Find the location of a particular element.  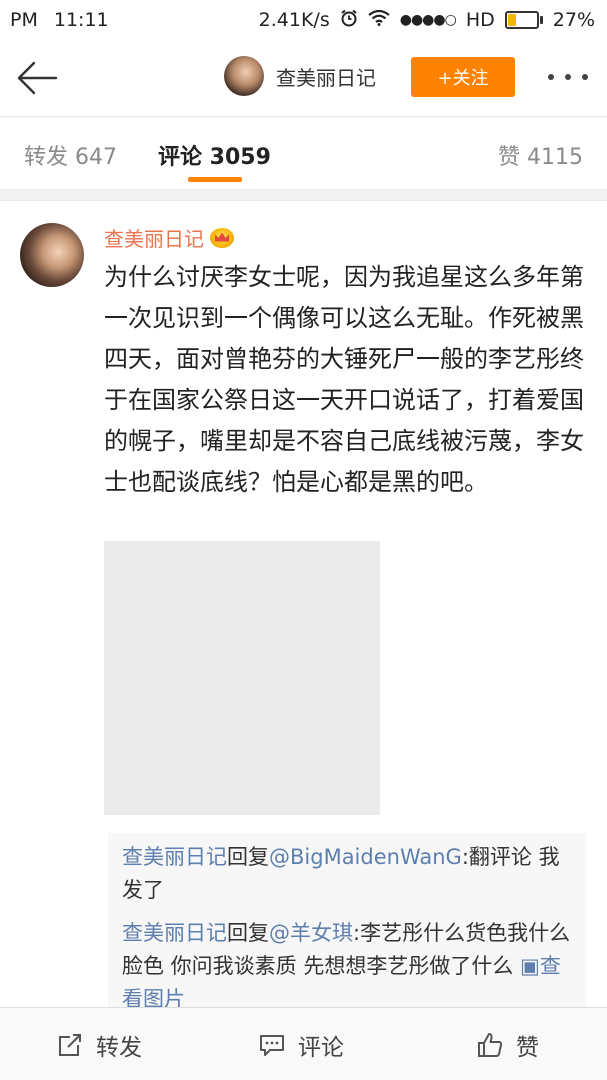

network-type: HD is located at coordinates (480, 20).